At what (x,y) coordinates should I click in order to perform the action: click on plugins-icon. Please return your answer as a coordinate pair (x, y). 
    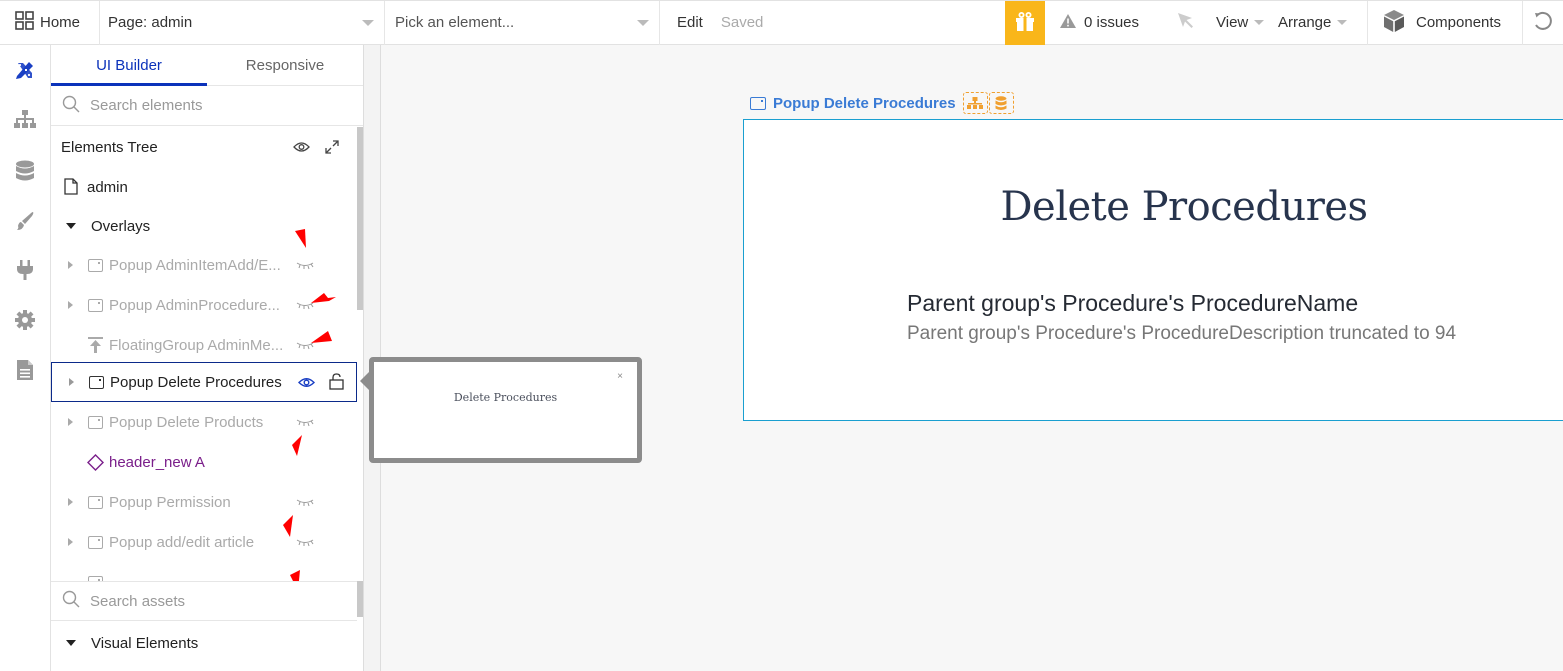
    Looking at the image, I should click on (25, 270).